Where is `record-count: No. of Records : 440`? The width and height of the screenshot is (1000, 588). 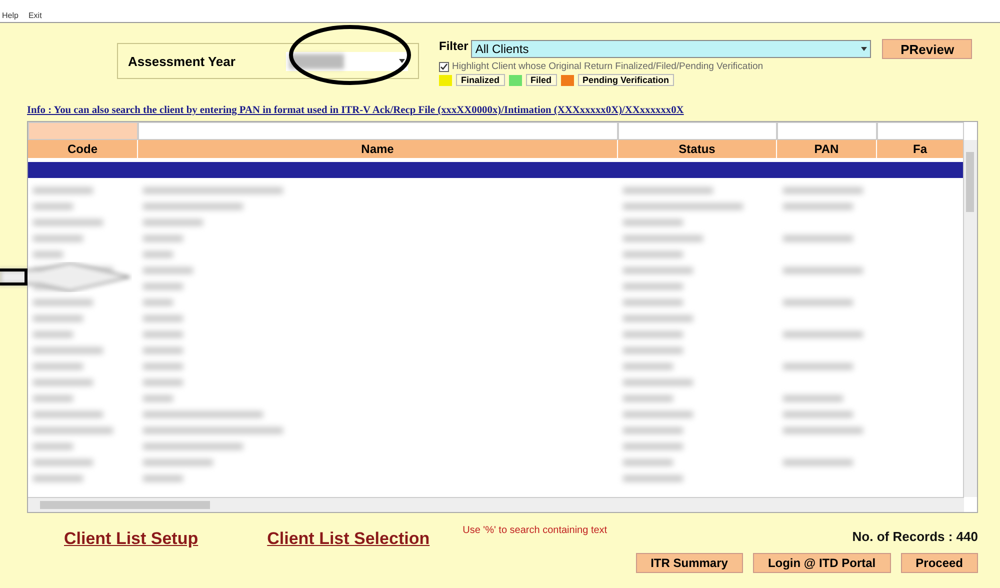 record-count: No. of Records : 440 is located at coordinates (915, 536).